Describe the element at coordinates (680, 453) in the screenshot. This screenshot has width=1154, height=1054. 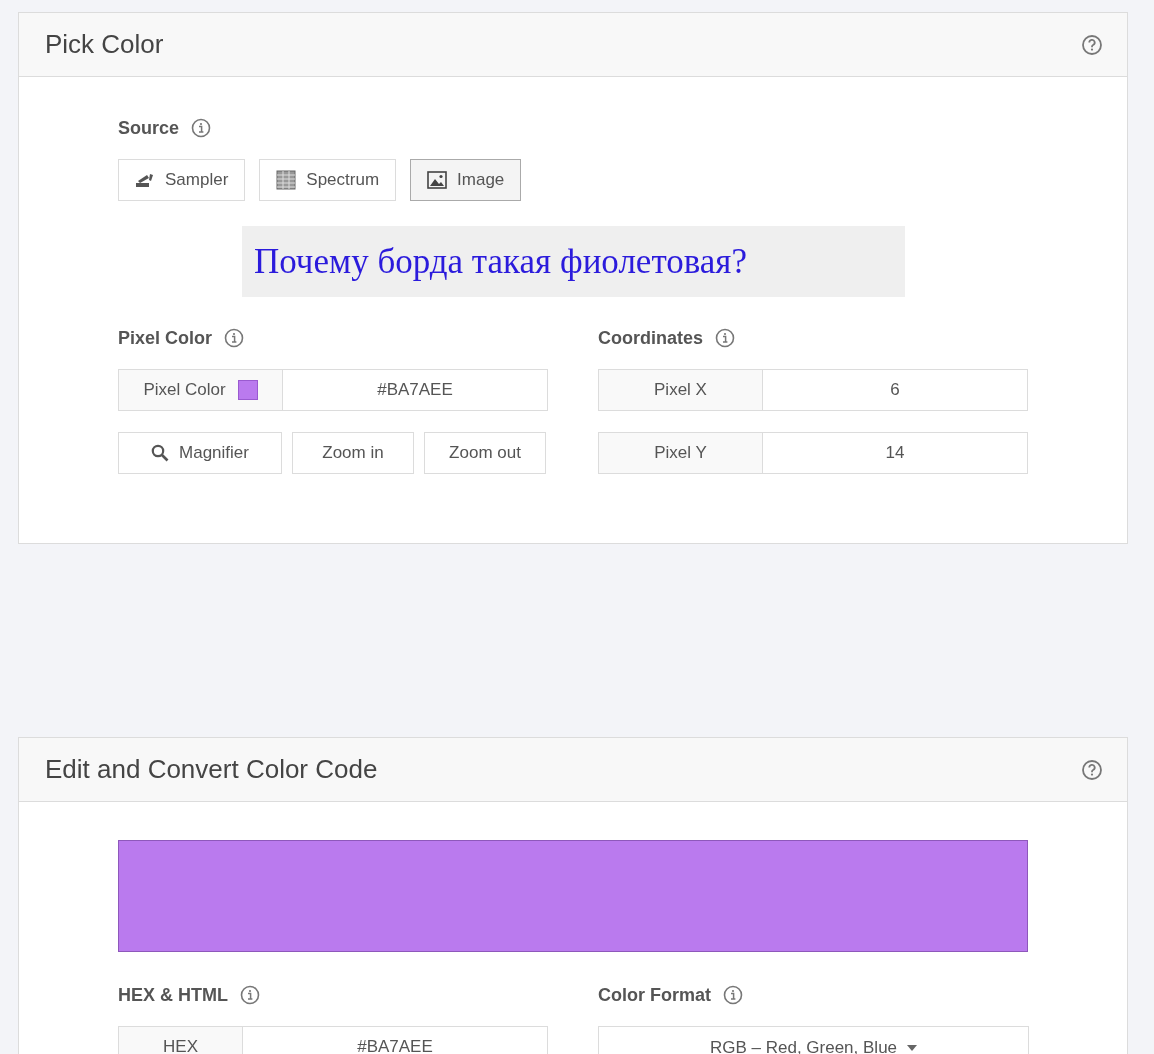
I see `field-label: Pixel Y` at that location.